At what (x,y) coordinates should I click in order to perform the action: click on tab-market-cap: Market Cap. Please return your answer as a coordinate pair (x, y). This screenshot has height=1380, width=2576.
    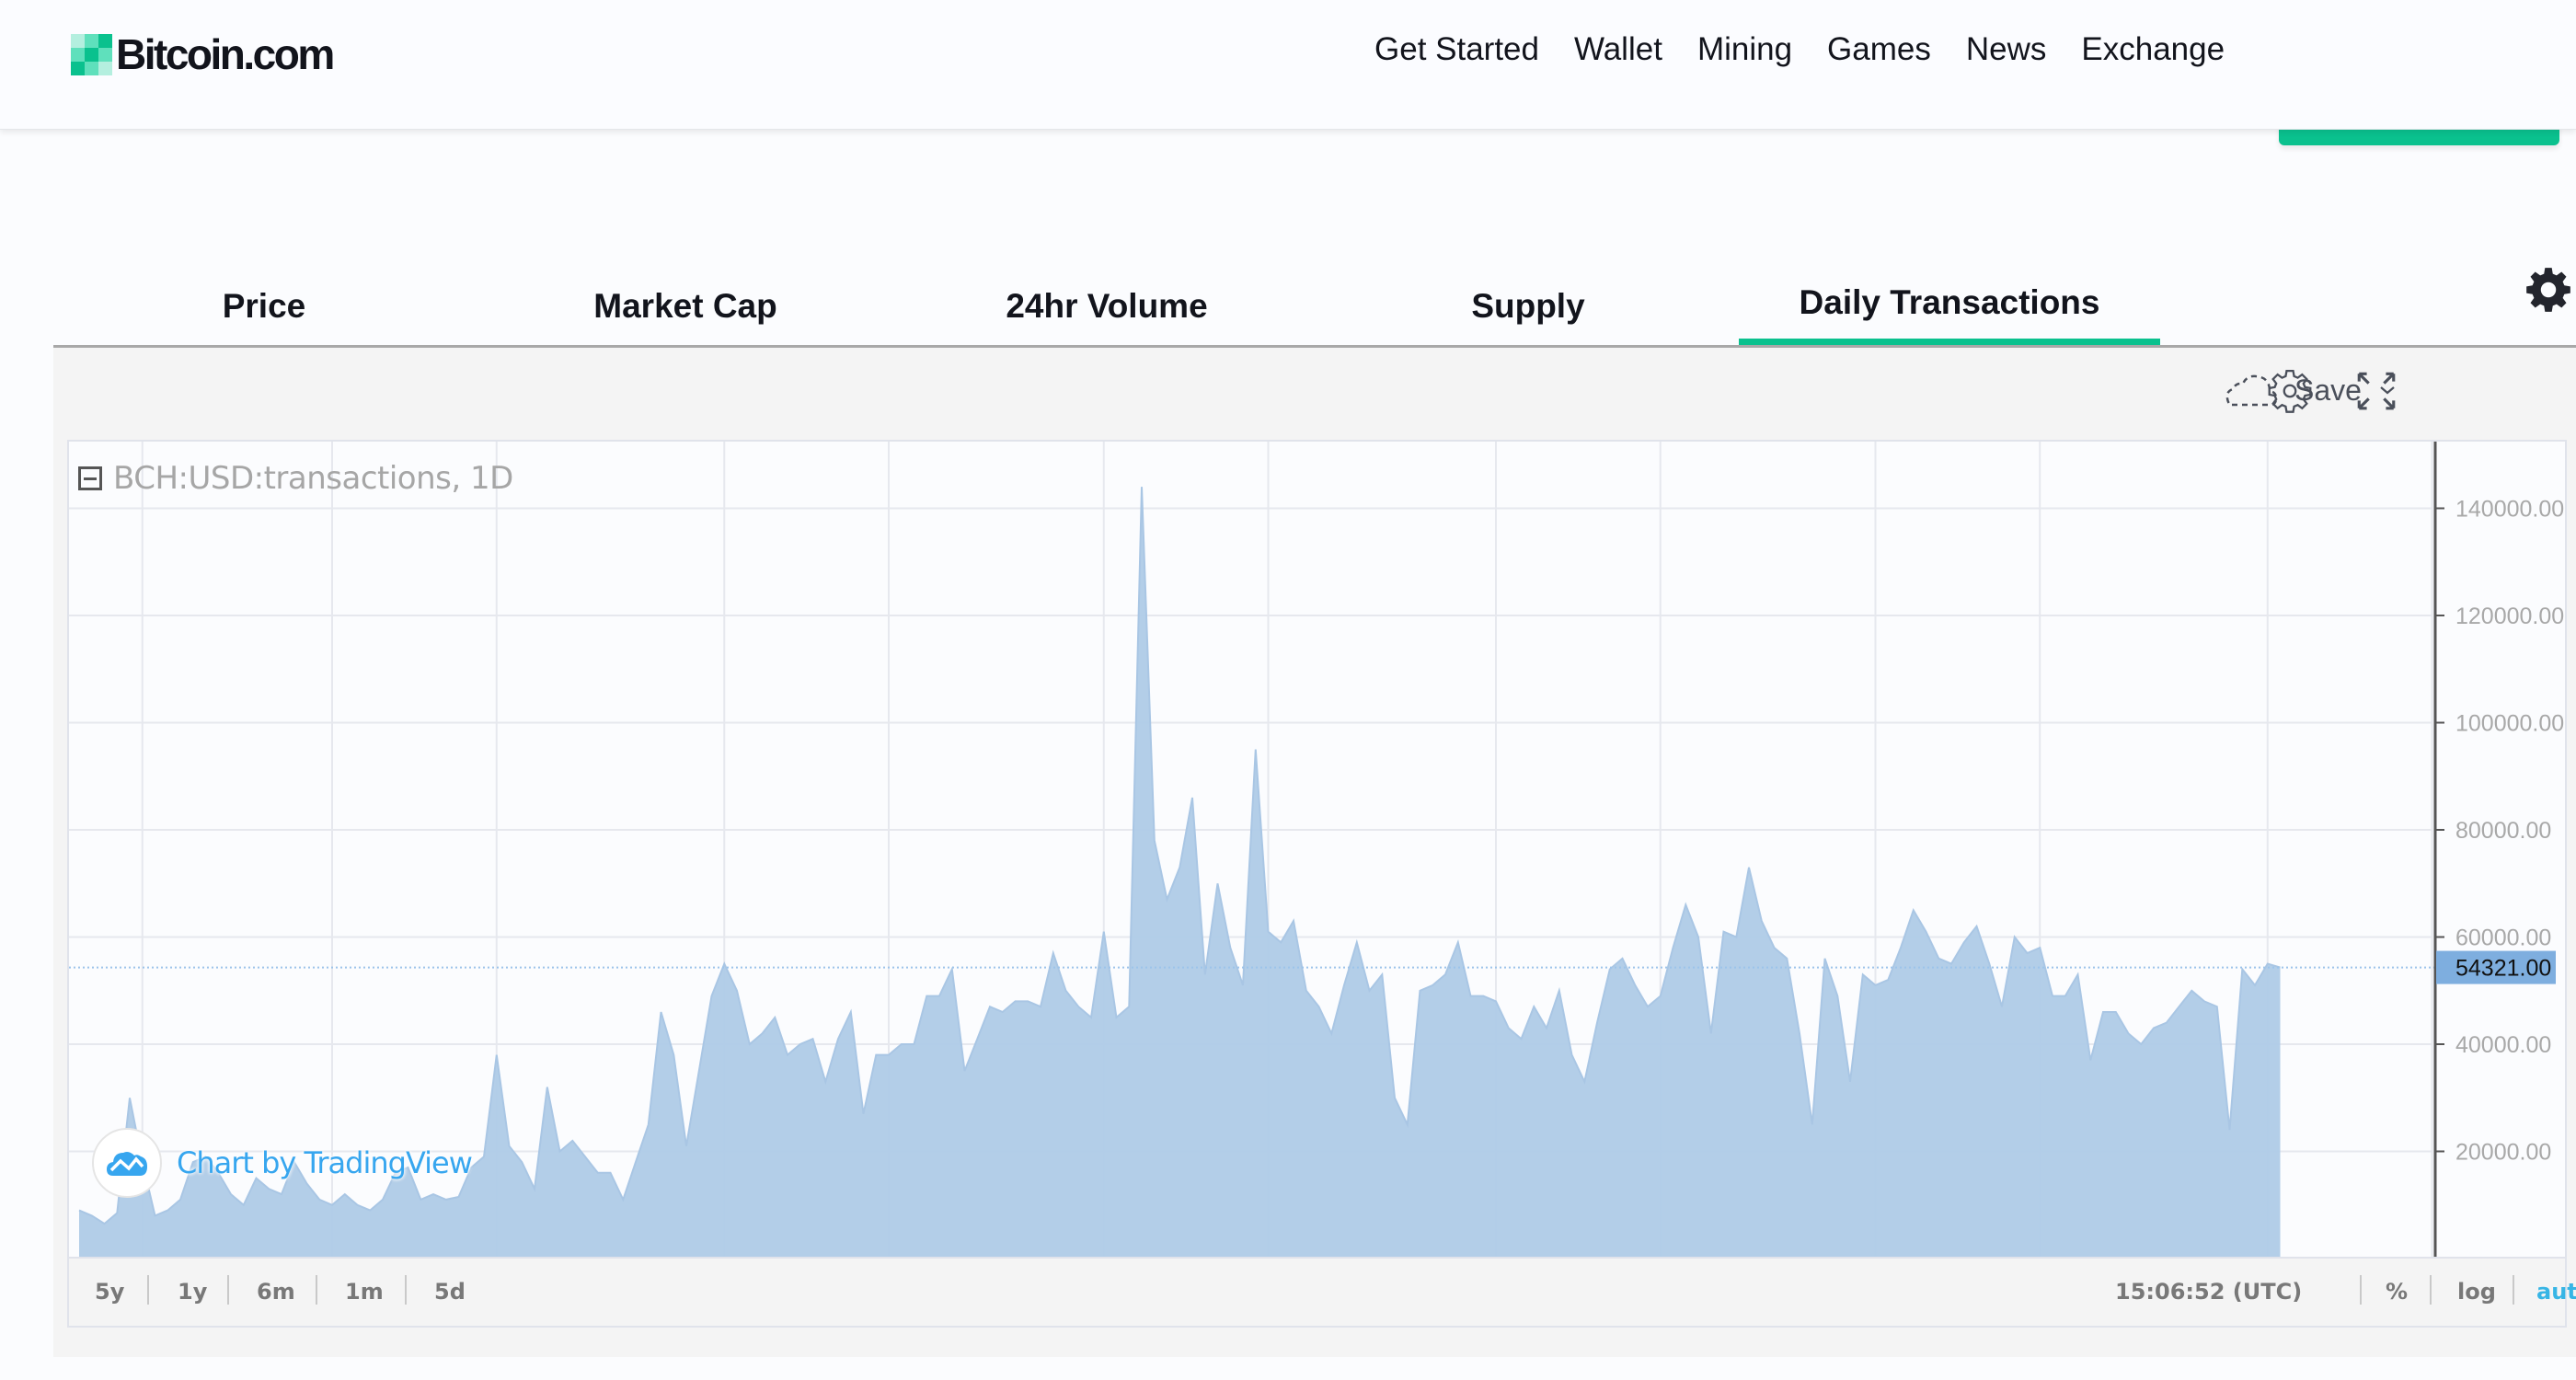
    Looking at the image, I should click on (685, 306).